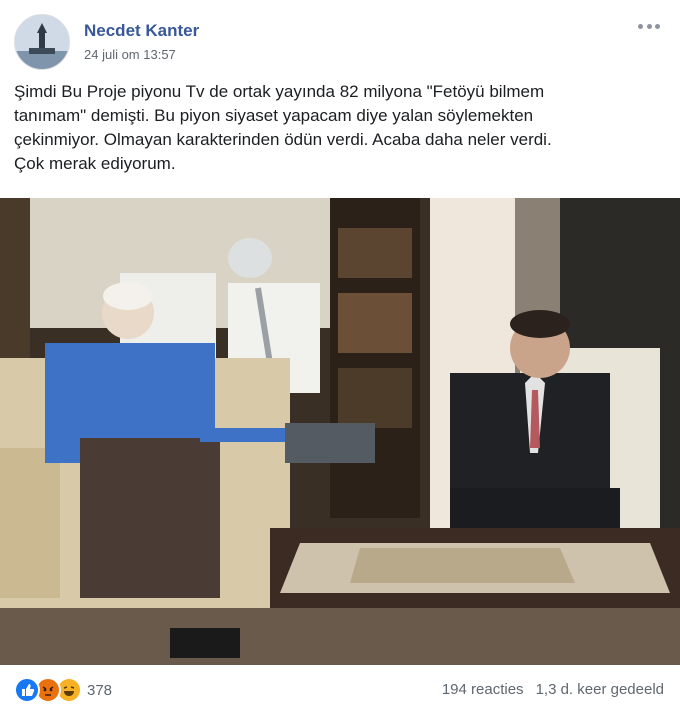  I want to click on post-footer: 378 194 reacties 1,3 d. keer gedeeld, so click(340, 695).